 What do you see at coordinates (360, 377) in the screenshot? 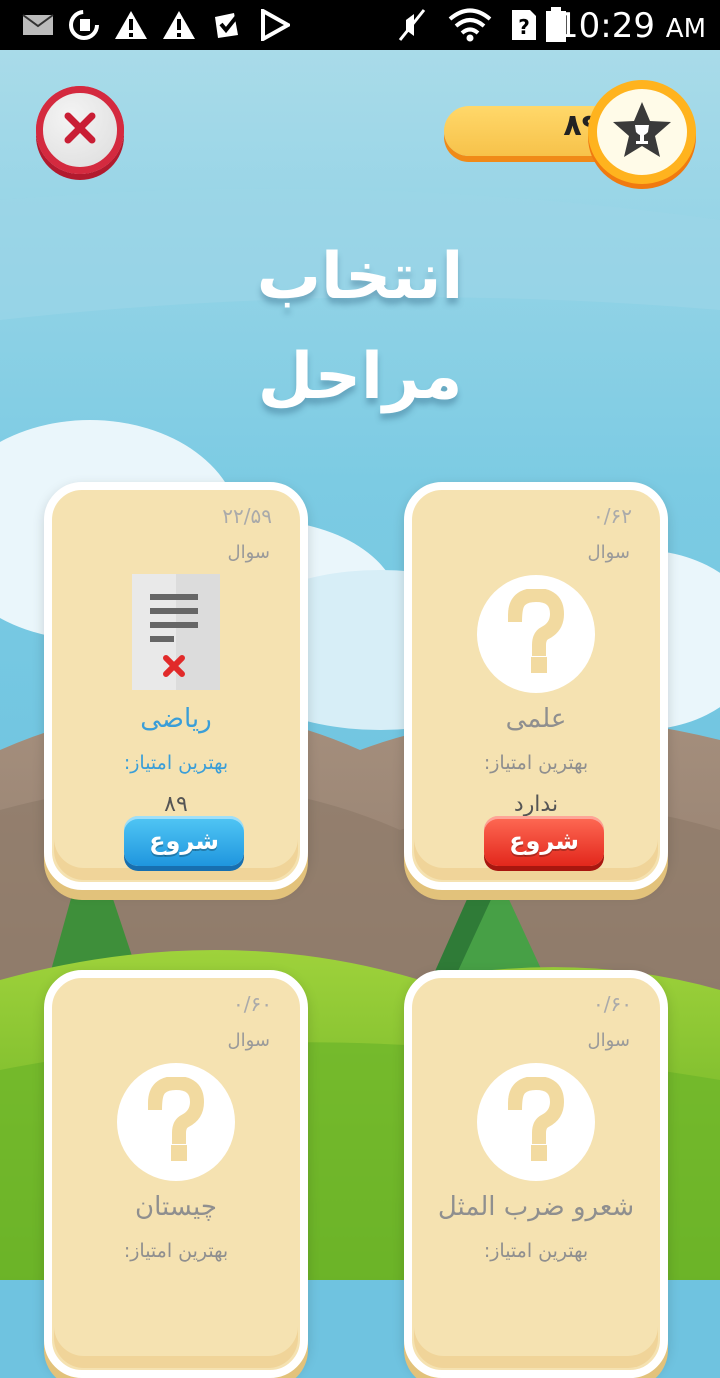
I see `page-title-line2: مراحل` at bounding box center [360, 377].